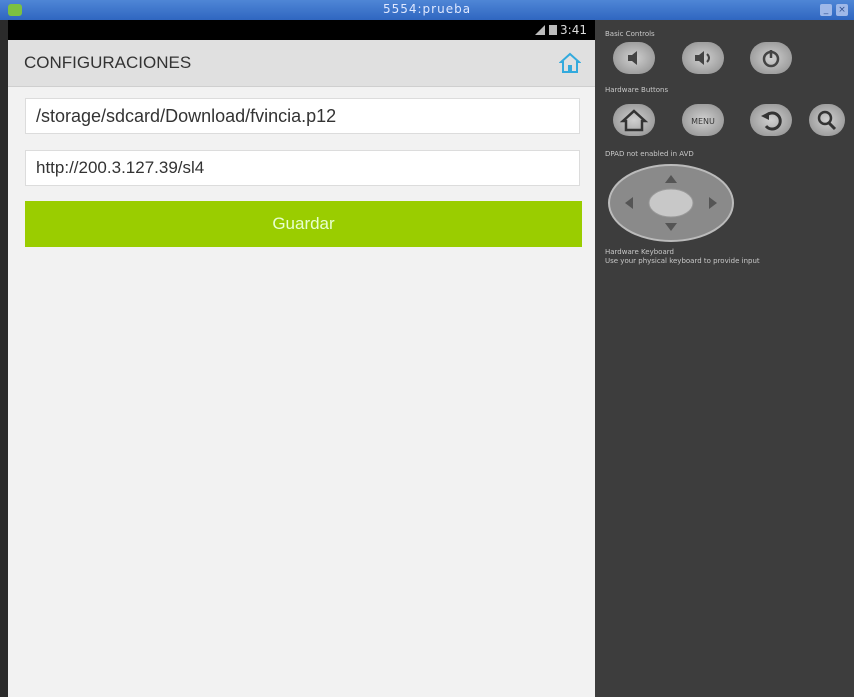 The image size is (854, 697). I want to click on hw-home-button, so click(634, 120).